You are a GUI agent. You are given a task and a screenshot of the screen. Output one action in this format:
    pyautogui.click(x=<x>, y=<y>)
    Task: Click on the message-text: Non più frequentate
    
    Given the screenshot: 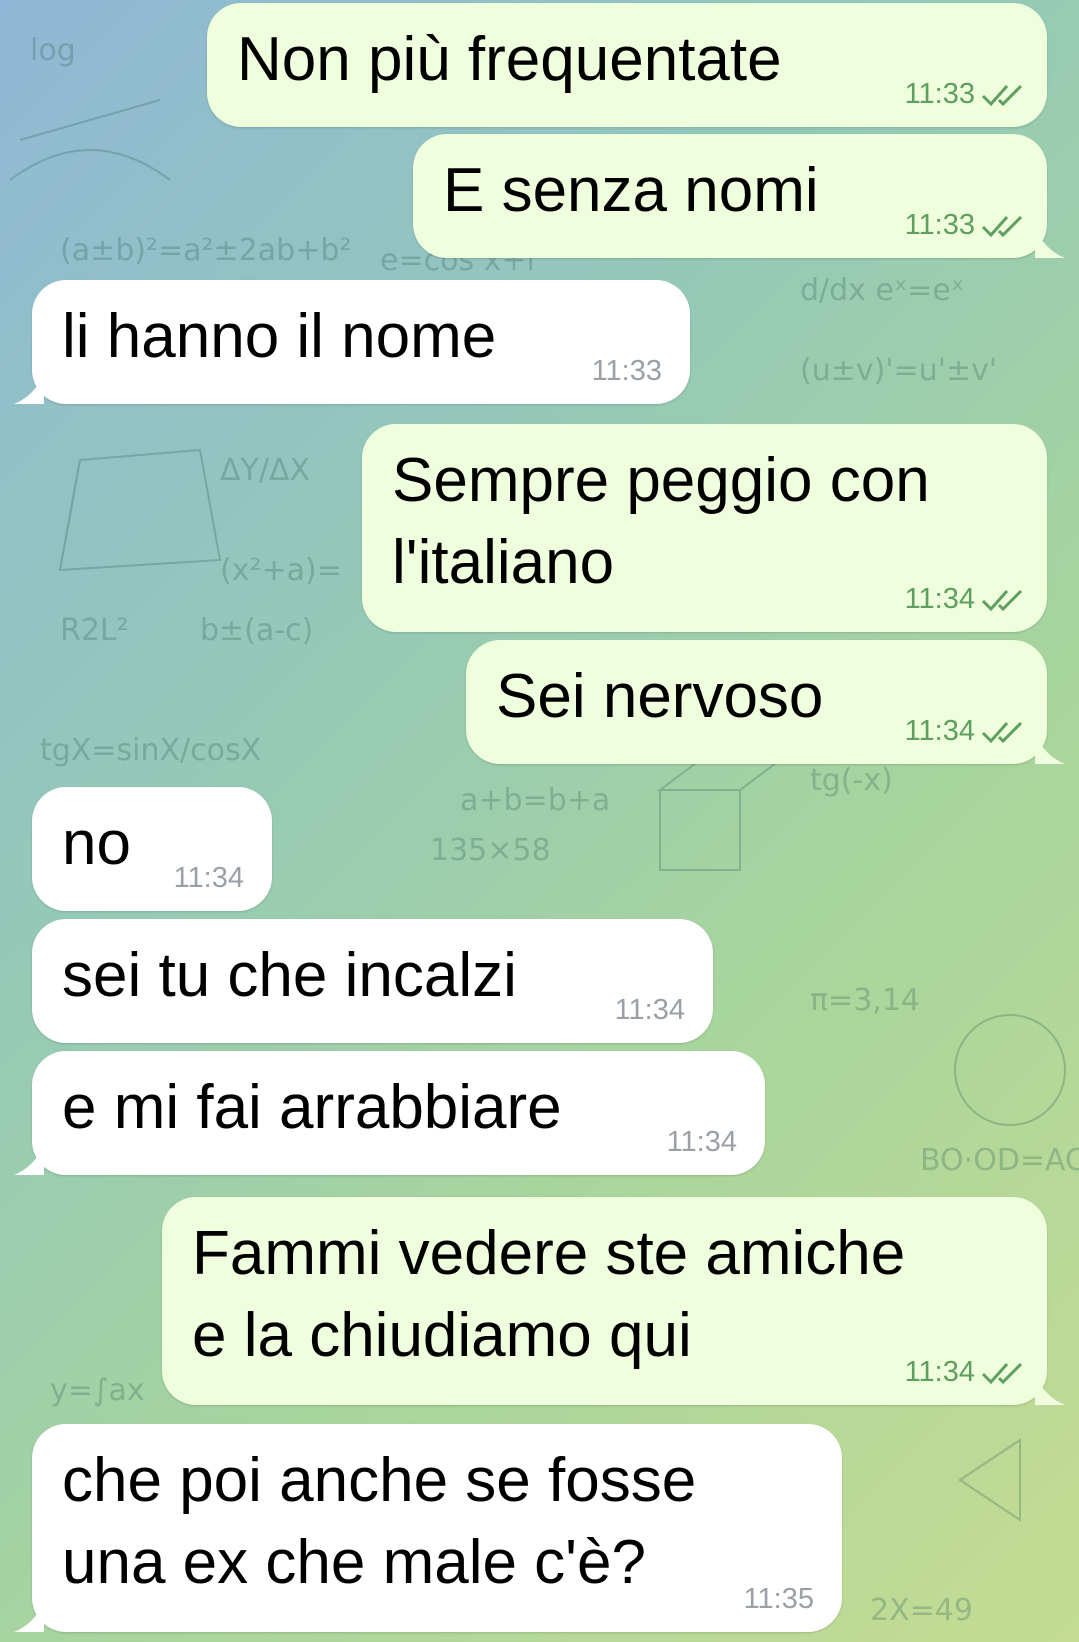 What is the action you would take?
    pyautogui.click(x=509, y=59)
    